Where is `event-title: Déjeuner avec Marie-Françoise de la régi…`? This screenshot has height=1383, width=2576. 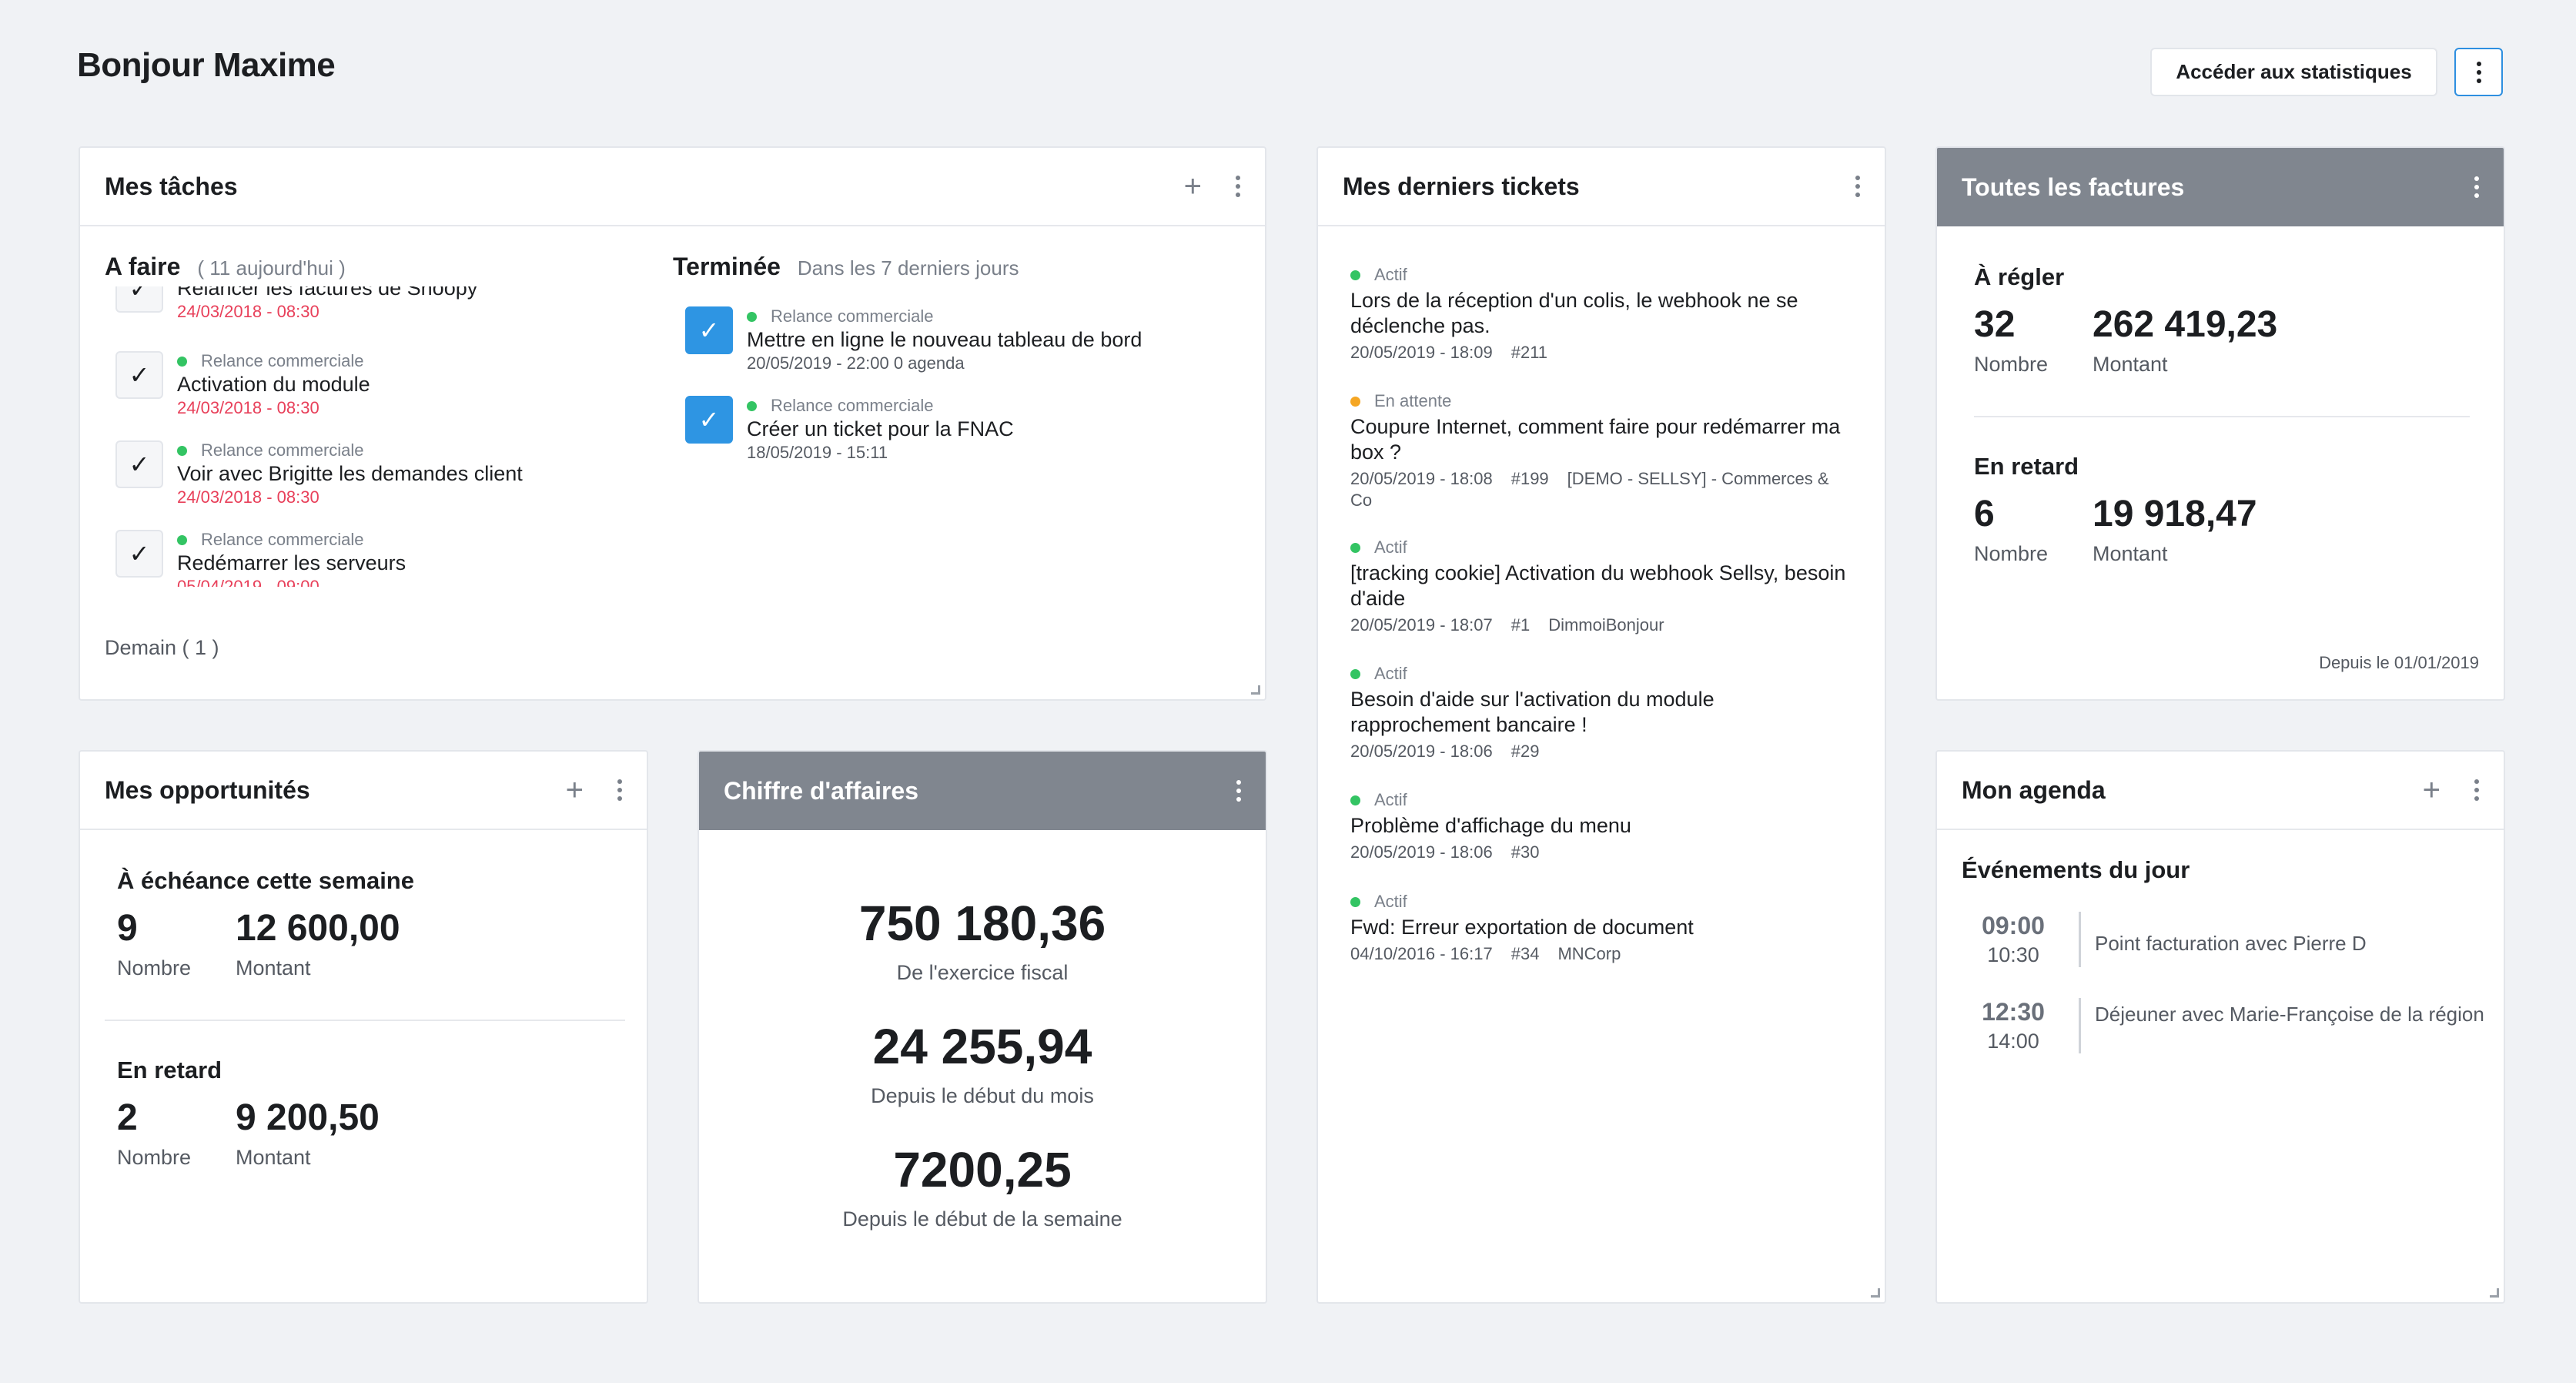
event-title: Déjeuner avec Marie-Françoise de la régi… is located at coordinates (2289, 1014).